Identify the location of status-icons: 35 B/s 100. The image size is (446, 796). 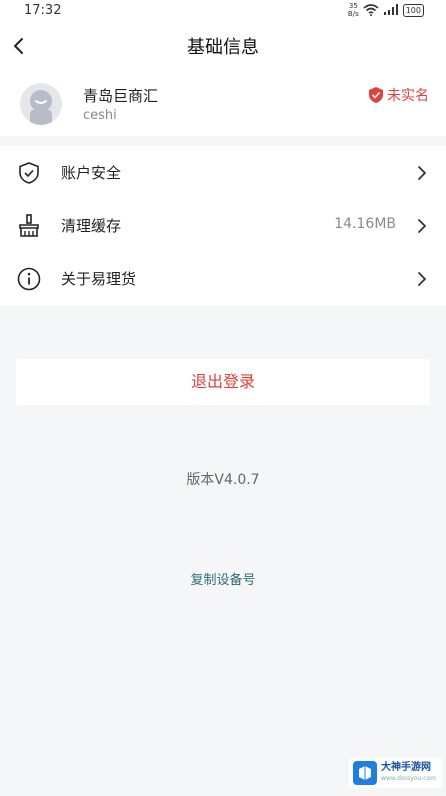
(386, 10).